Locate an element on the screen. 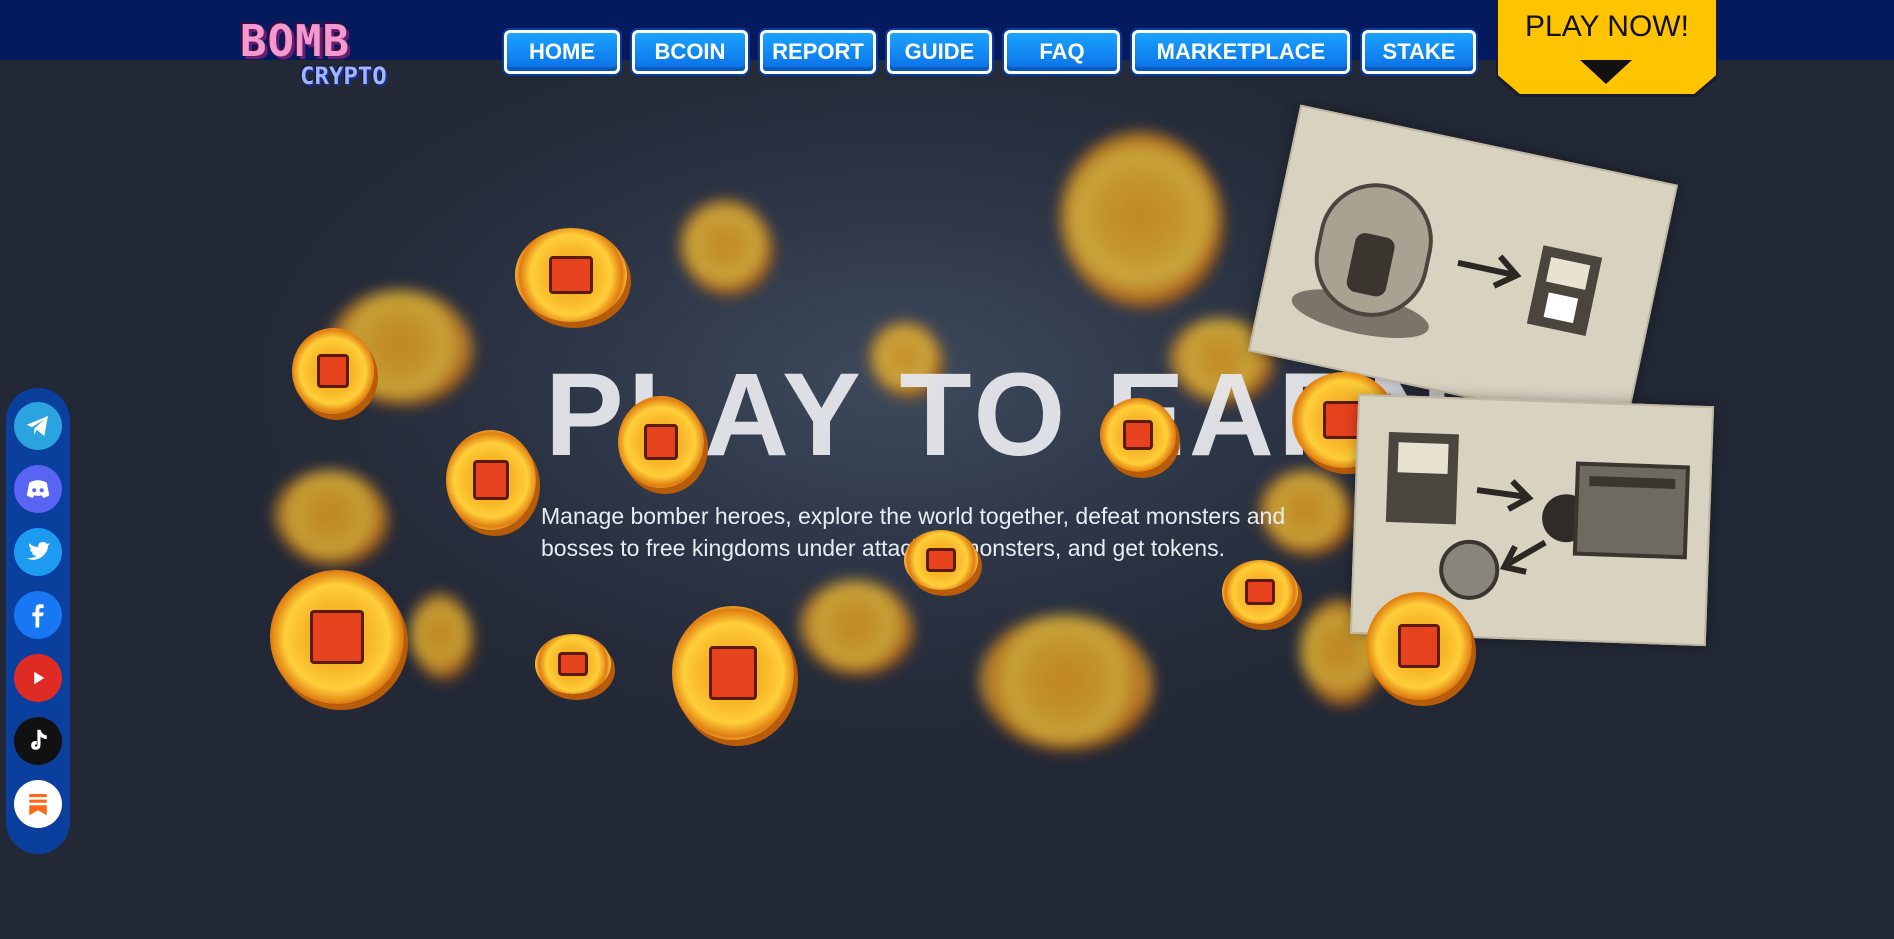 The height and width of the screenshot is (939, 1894). caret-down-icon is located at coordinates (1606, 72).